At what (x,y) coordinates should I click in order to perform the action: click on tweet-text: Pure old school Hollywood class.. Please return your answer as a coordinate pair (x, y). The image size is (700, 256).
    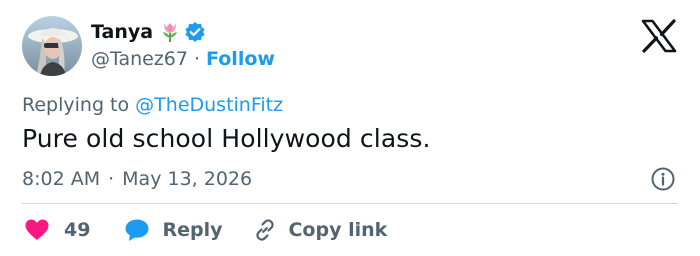
    Looking at the image, I should click on (226, 138).